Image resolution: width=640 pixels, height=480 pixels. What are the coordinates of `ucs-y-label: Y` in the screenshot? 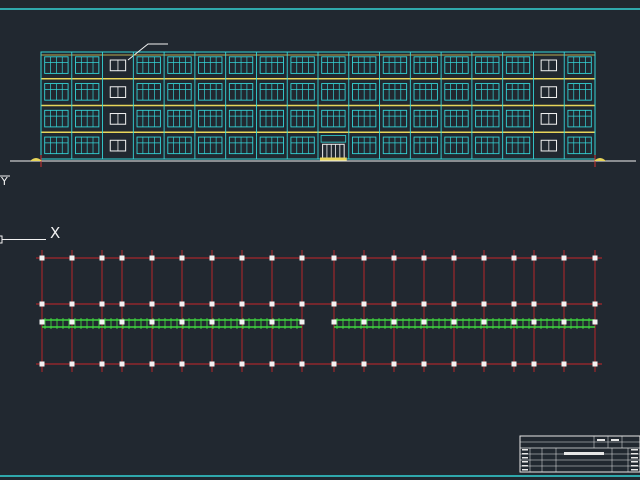 It's located at (4, 181).